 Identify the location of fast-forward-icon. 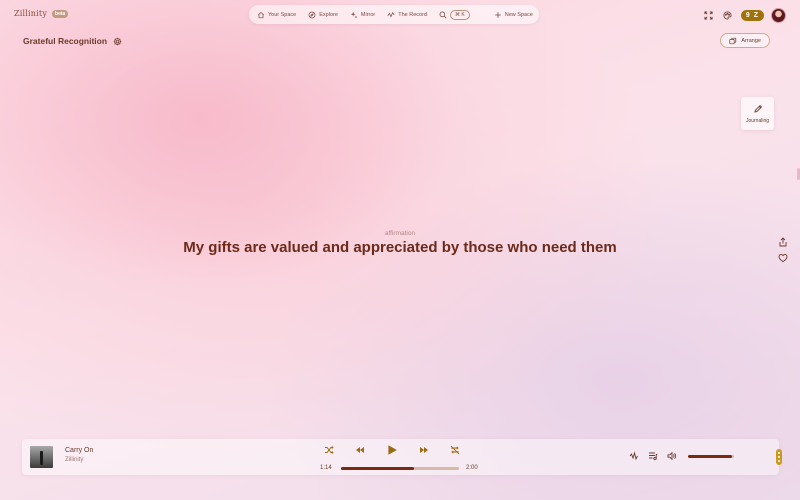
(424, 450).